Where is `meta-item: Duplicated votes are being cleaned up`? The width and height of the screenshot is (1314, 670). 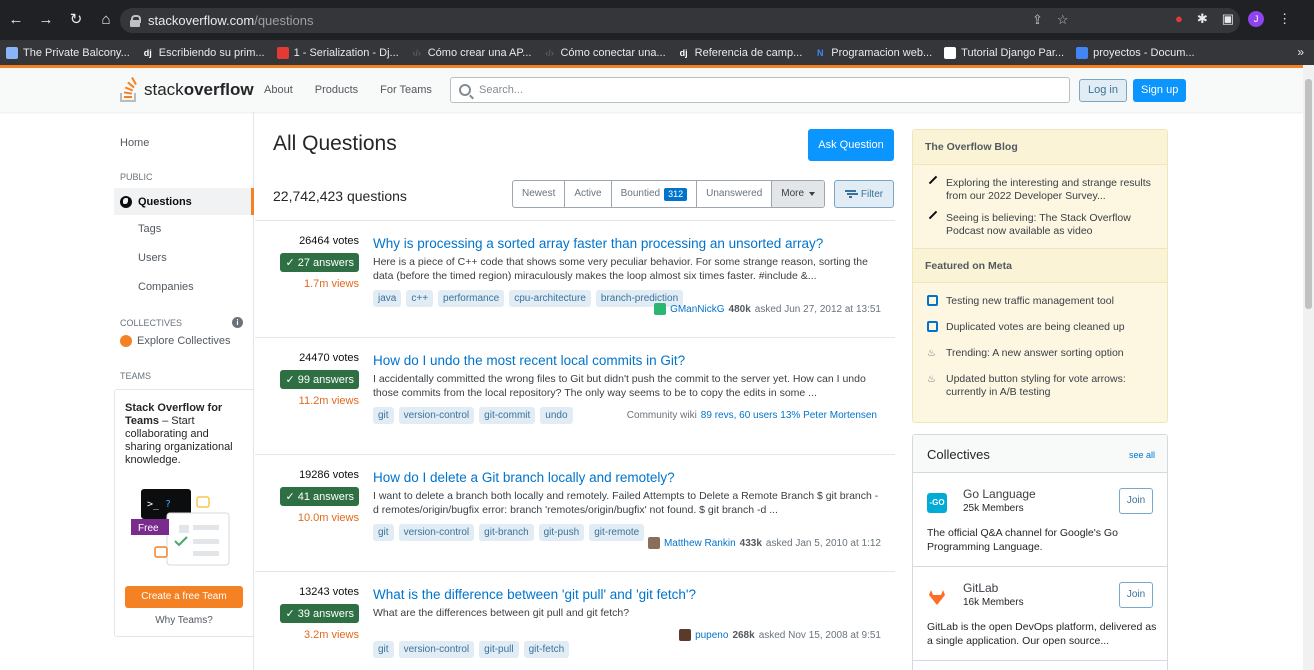 meta-item: Duplicated votes are being cleaned up is located at coordinates (1040, 327).